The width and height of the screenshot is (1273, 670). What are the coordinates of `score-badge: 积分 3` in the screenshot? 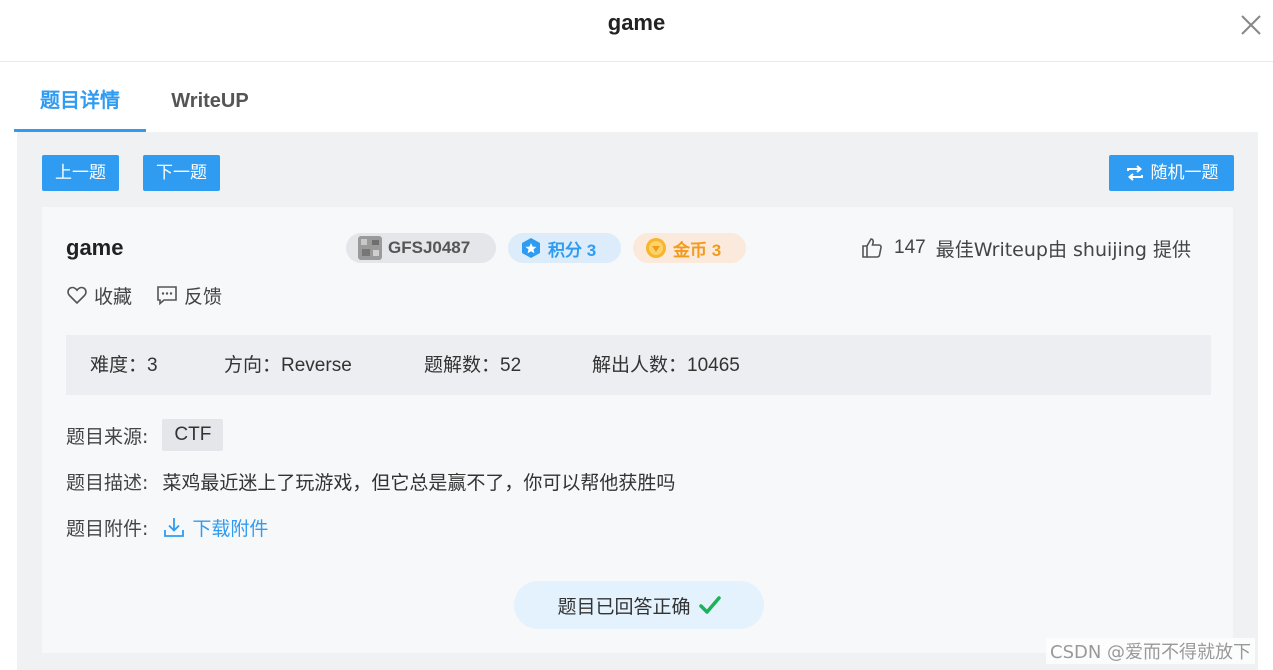 It's located at (564, 248).